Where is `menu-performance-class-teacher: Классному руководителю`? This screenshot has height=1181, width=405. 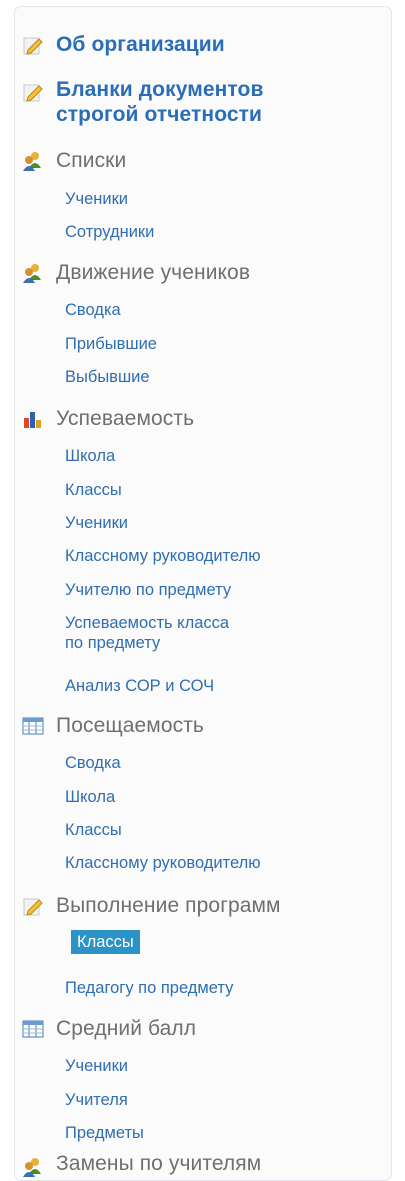
menu-performance-class-teacher: Классному руководителю is located at coordinates (163, 556).